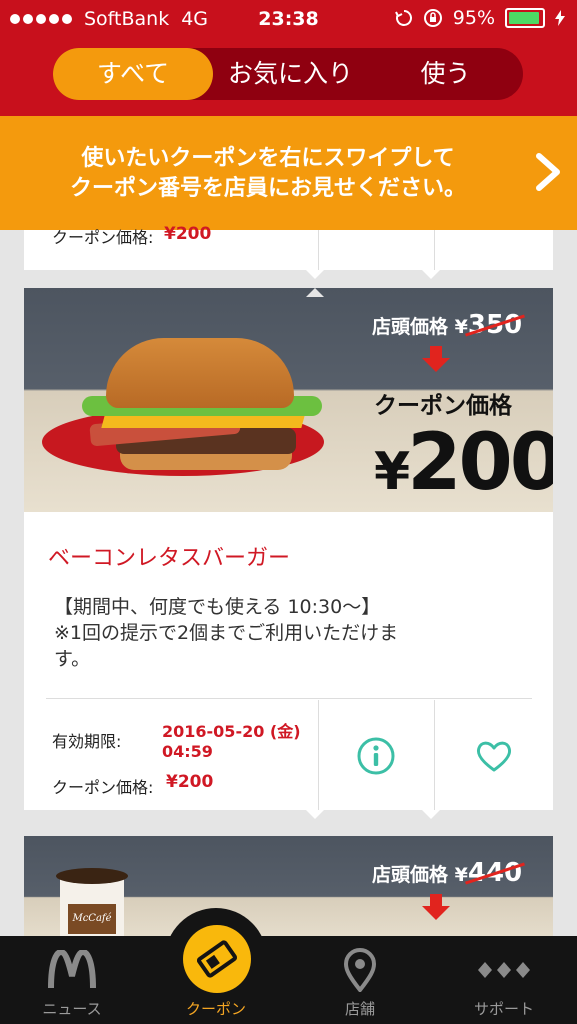 The image size is (577, 1024). I want to click on header: すべて お気に入り 使う, so click(288, 77).